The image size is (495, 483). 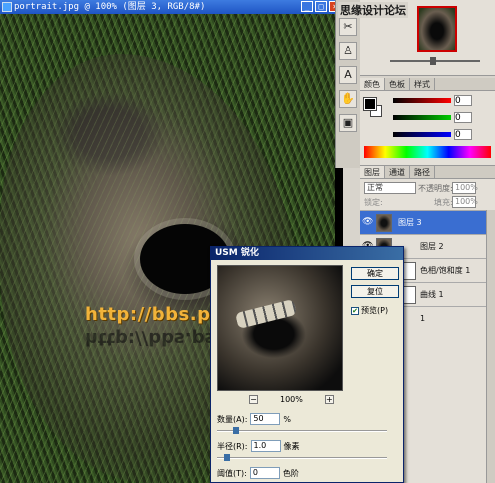 What do you see at coordinates (348, 27) in the screenshot?
I see `crop-tool-icon: ✂` at bounding box center [348, 27].